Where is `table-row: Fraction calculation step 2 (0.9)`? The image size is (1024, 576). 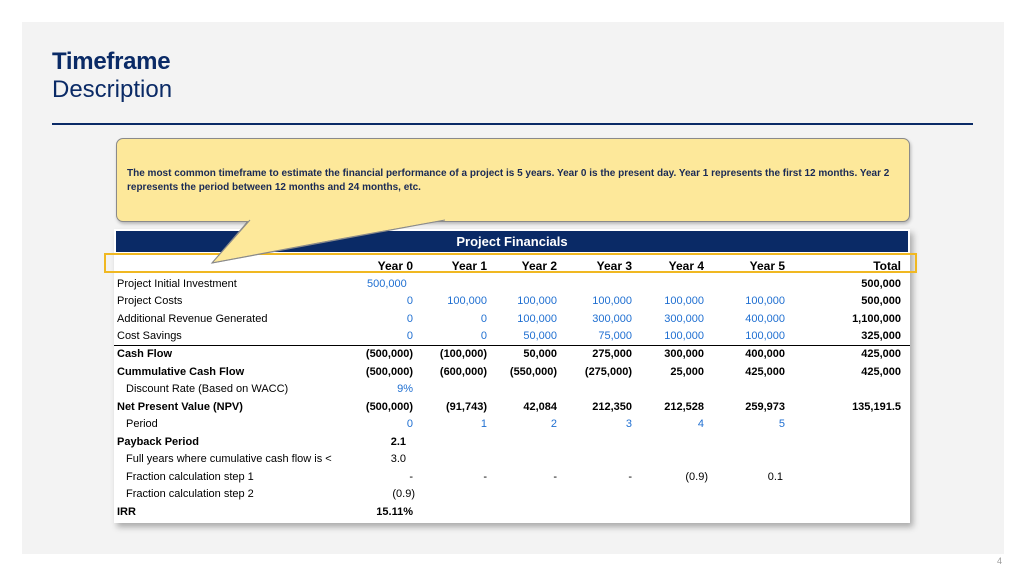 table-row: Fraction calculation step 2 (0.9) is located at coordinates (512, 494).